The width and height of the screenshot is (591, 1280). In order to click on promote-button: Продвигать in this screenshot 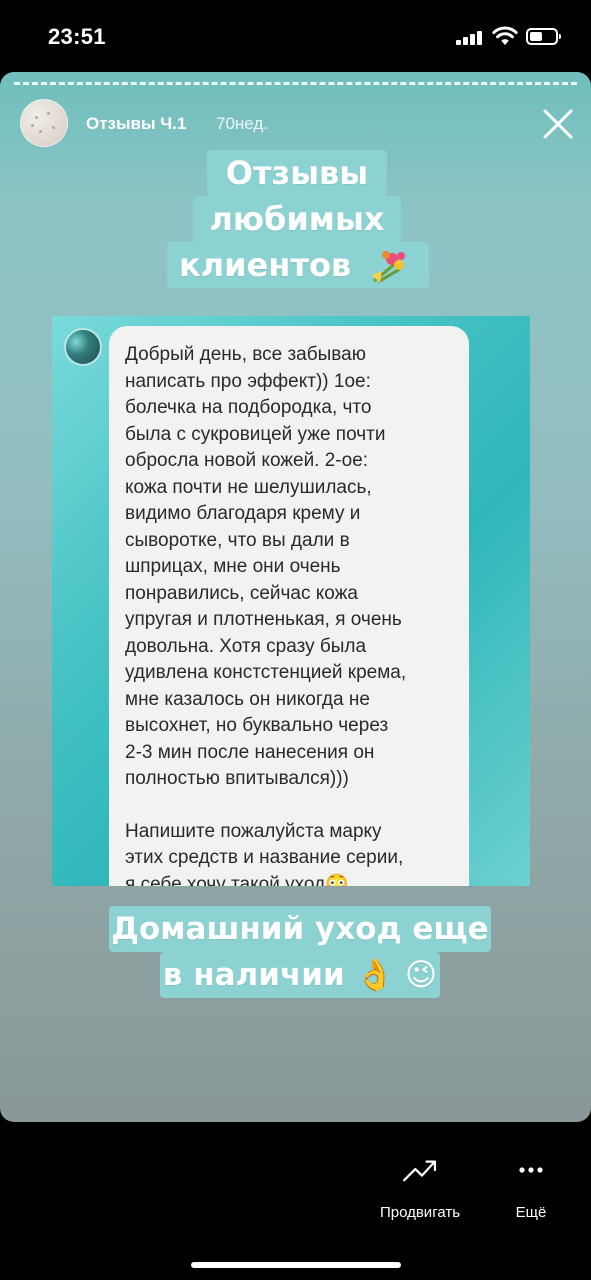, I will do `click(420, 1177)`.